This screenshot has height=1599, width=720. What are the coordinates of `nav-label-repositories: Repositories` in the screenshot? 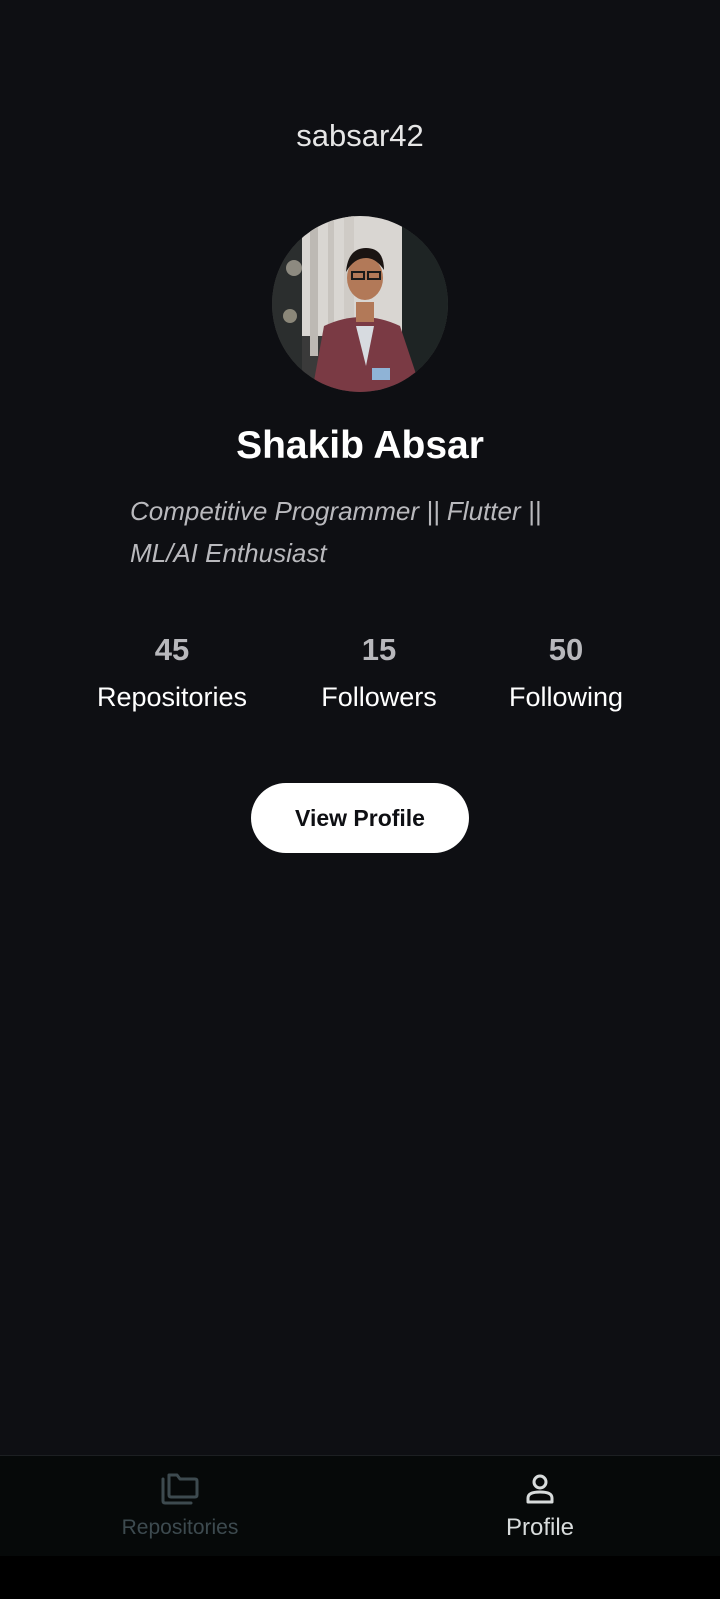 It's located at (180, 1527).